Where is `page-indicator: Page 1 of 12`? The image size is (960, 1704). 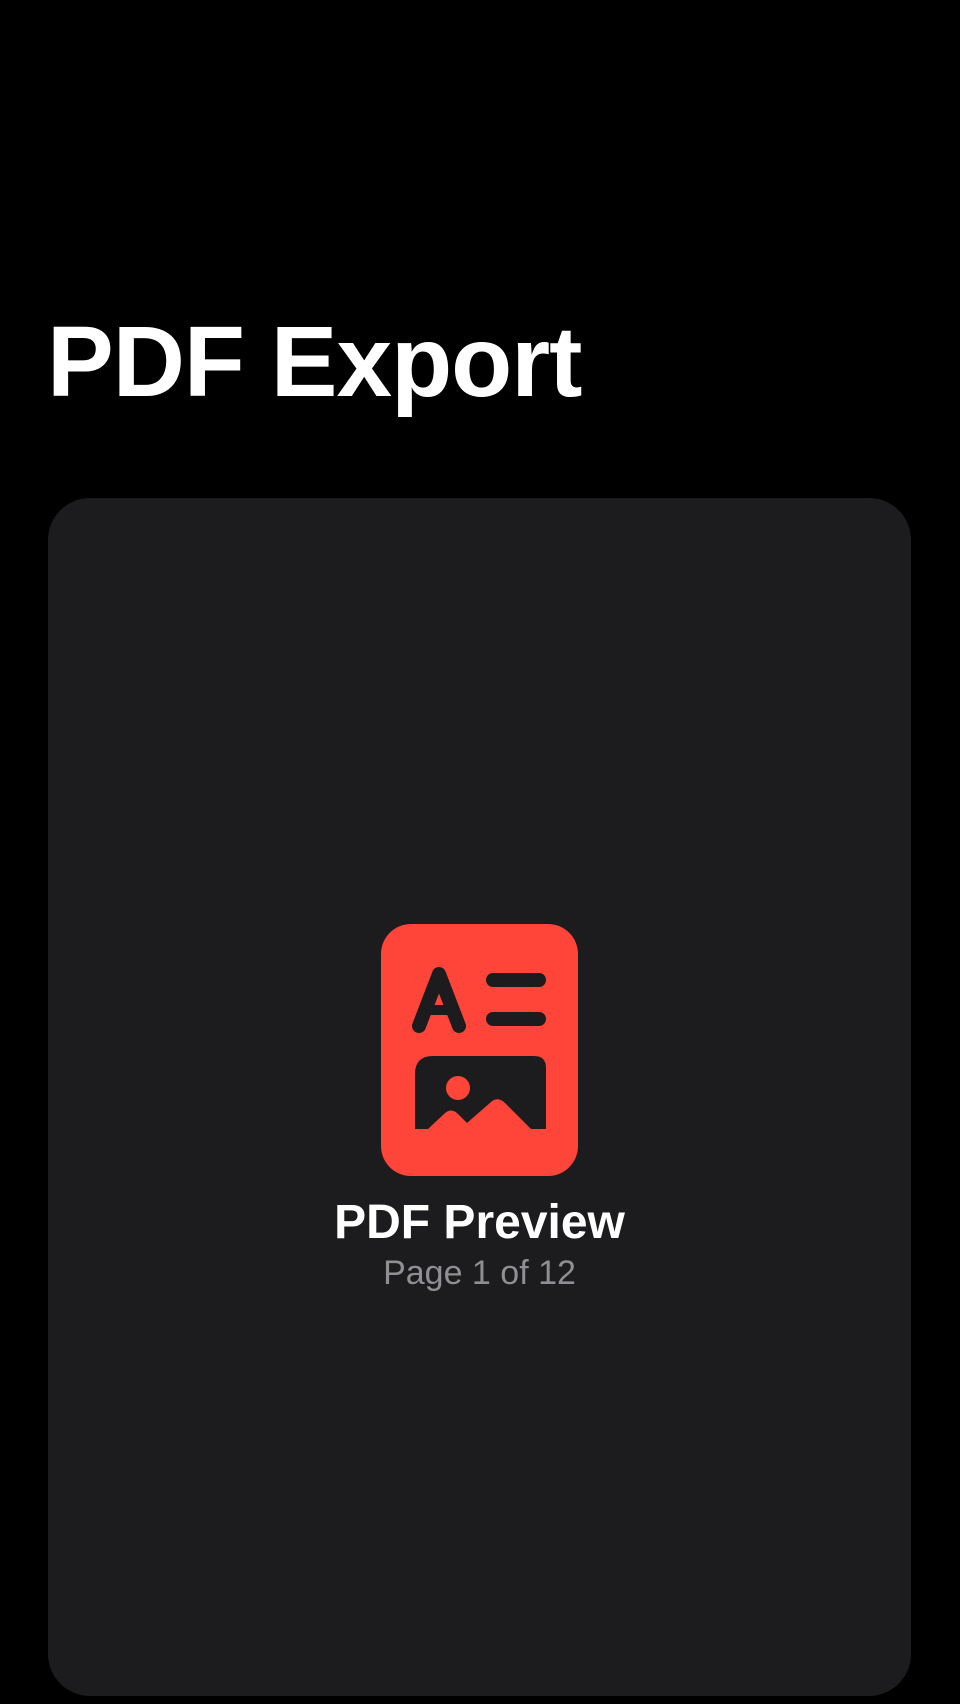
page-indicator: Page 1 of 12 is located at coordinates (479, 1273).